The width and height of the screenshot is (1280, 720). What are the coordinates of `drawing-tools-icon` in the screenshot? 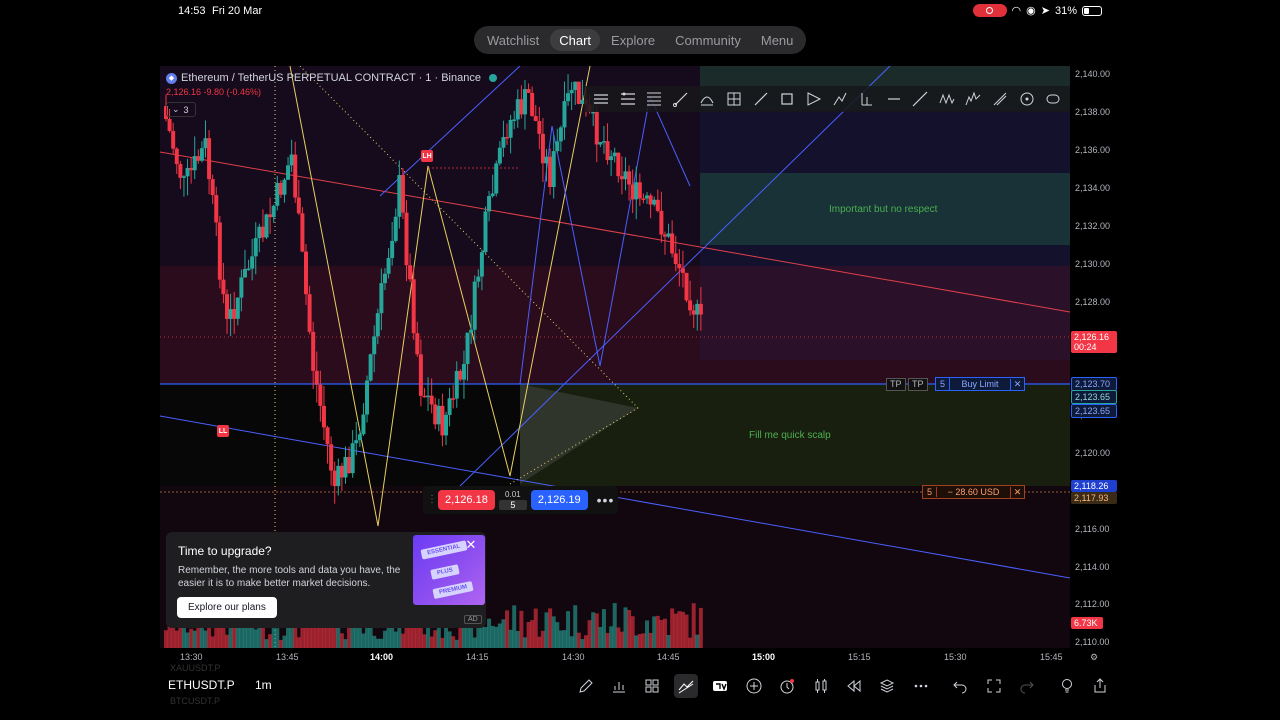 It's located at (686, 686).